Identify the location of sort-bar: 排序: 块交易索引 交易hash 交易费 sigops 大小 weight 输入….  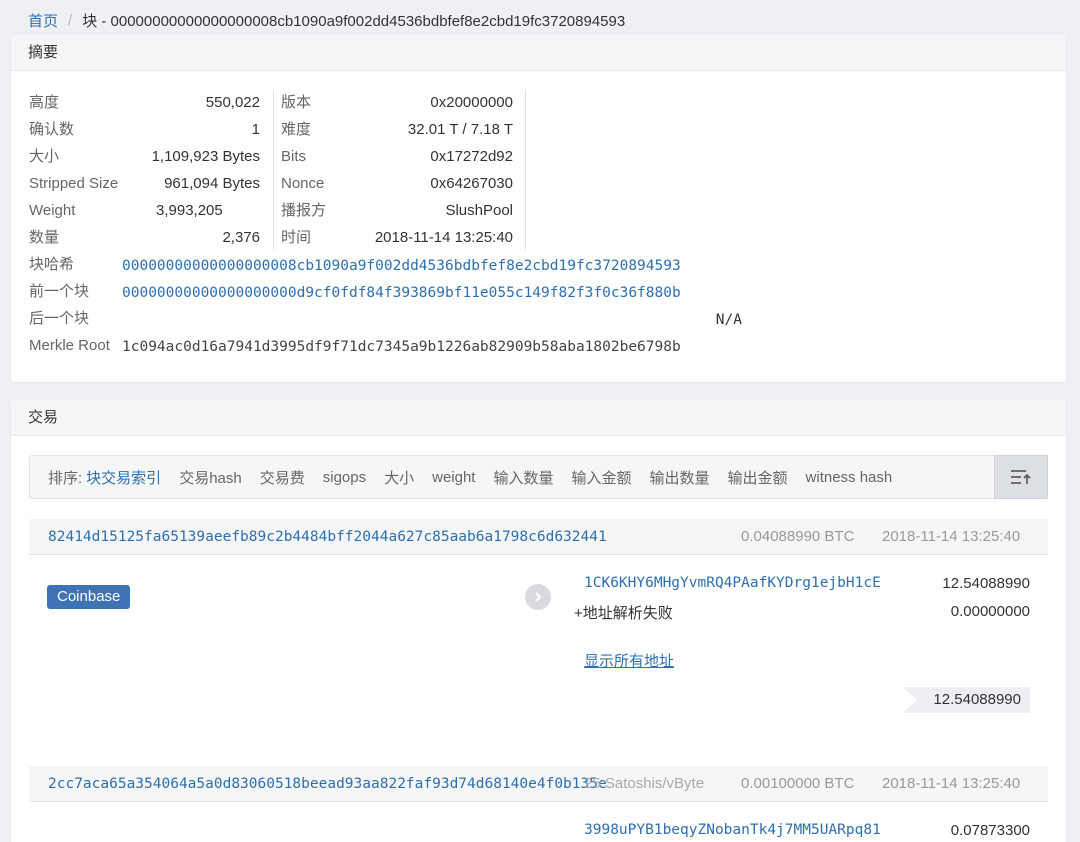
(538, 477).